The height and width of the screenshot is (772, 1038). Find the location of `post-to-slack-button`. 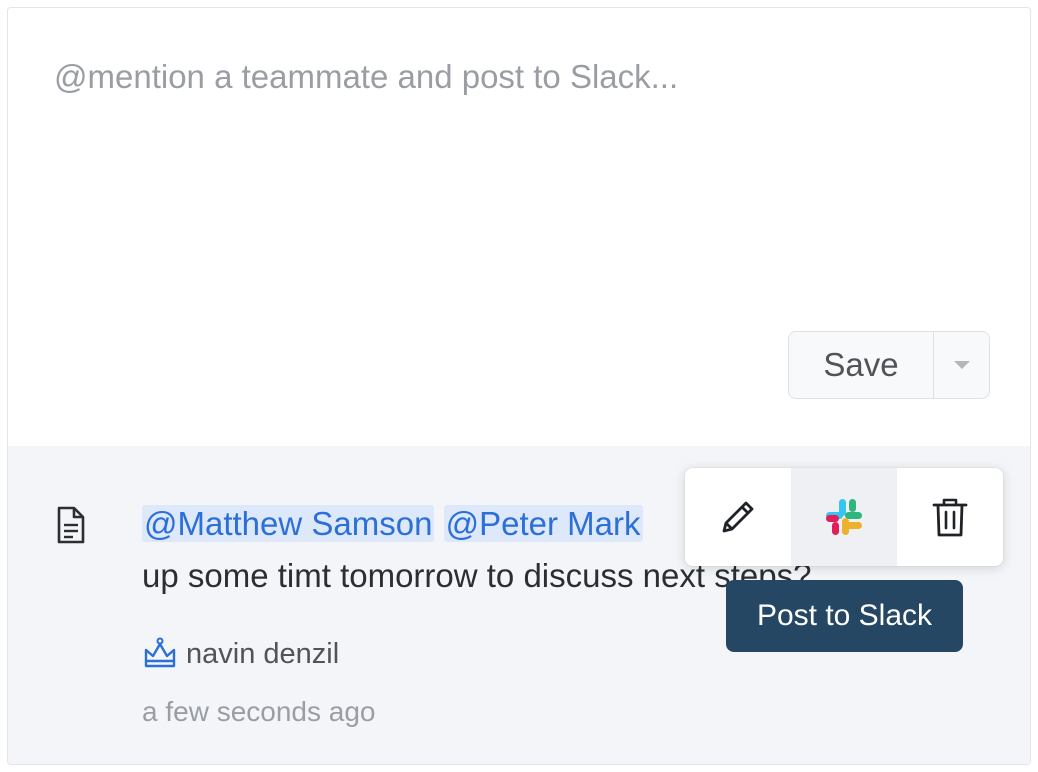

post-to-slack-button is located at coordinates (844, 517).